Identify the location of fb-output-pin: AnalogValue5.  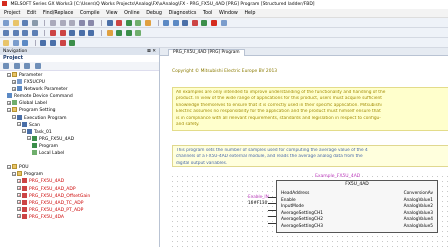
(418, 227).